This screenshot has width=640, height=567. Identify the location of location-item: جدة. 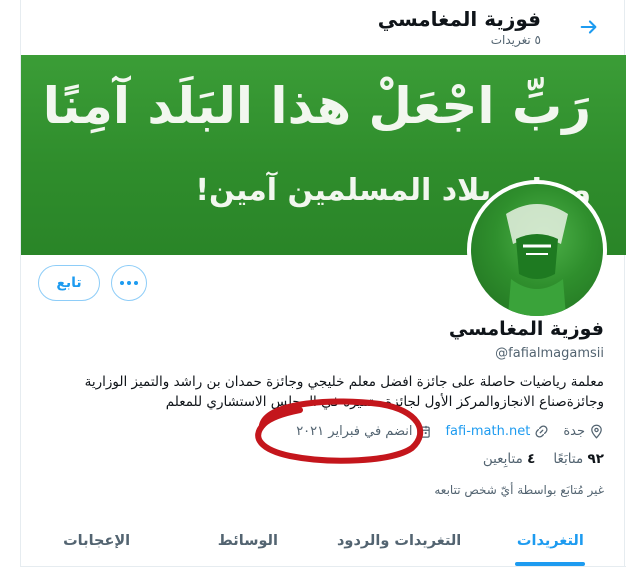
(583, 431).